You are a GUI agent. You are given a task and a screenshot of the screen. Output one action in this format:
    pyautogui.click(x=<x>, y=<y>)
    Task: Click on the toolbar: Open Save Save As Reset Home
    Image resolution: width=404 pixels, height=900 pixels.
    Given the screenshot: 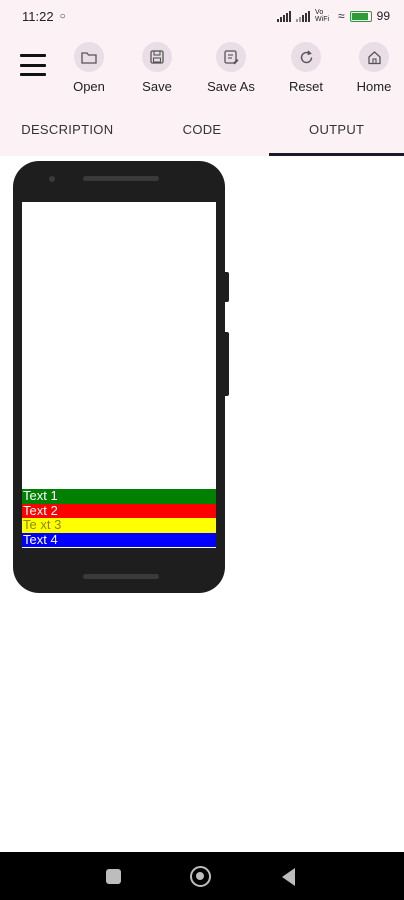 What is the action you would take?
    pyautogui.click(x=202, y=67)
    